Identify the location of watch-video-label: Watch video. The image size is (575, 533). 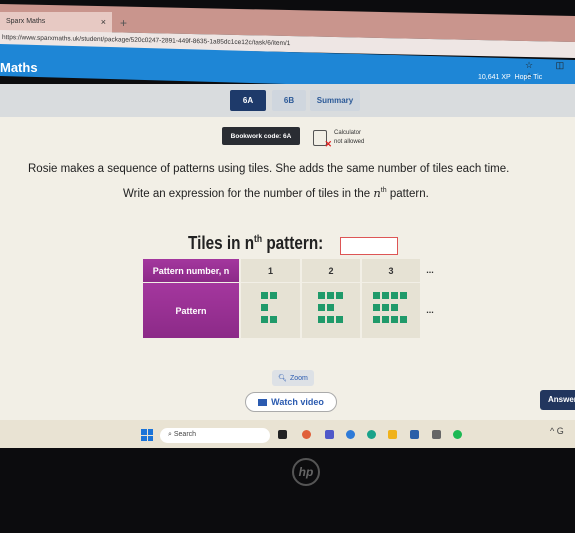
(297, 402).